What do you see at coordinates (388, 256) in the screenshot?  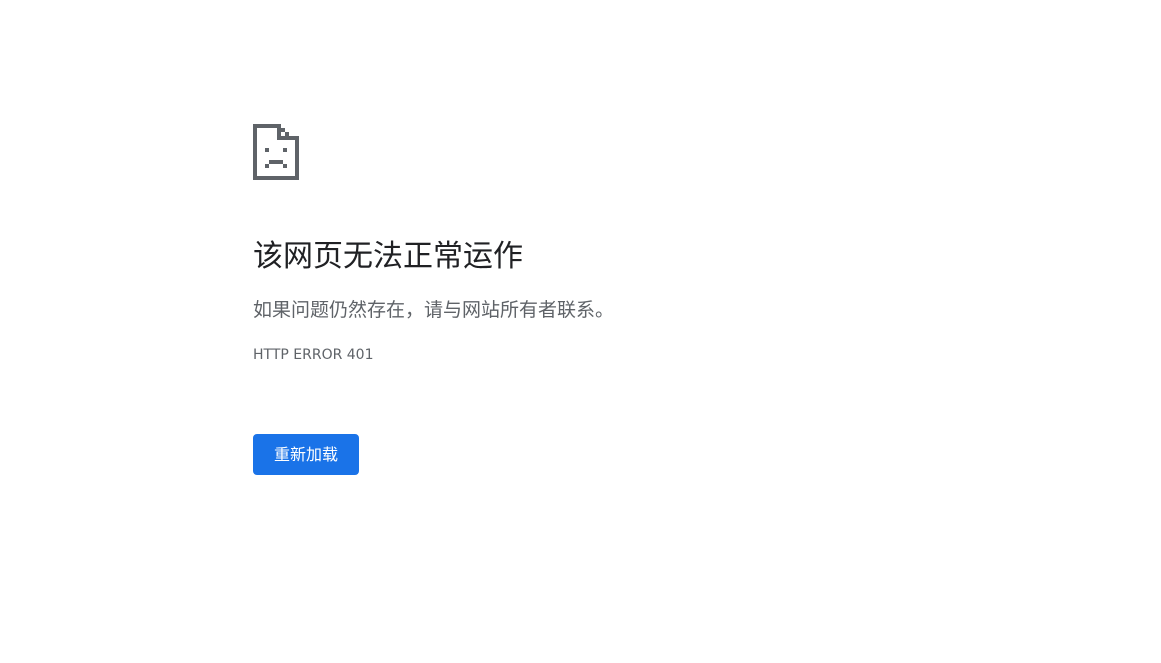 I see `page-title: 该网页无法正常运作` at bounding box center [388, 256].